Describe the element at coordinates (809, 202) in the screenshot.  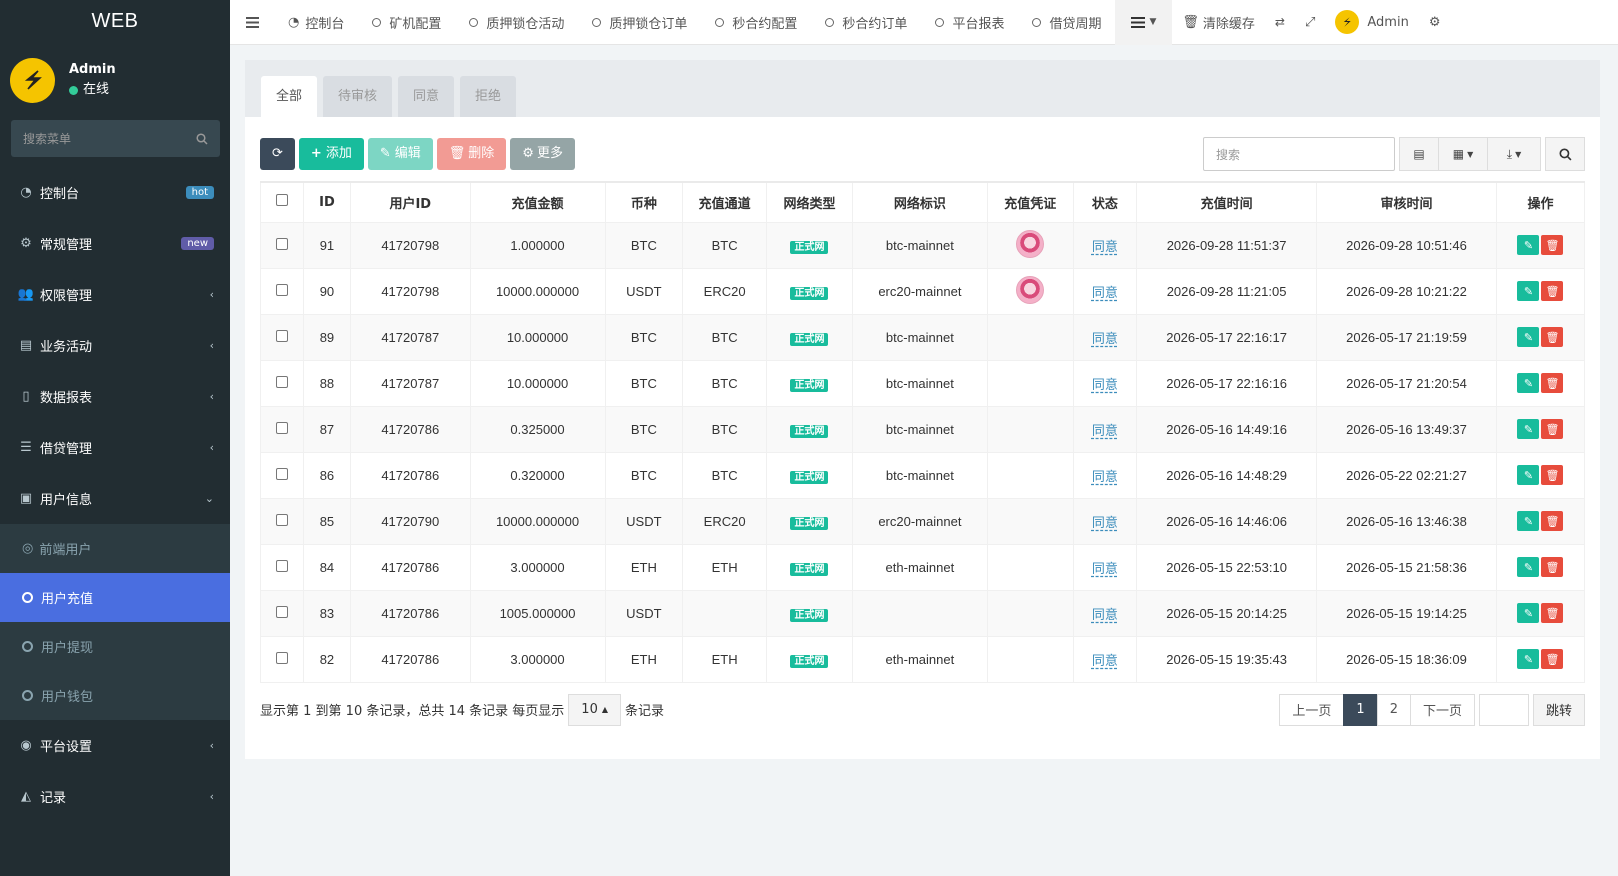
I see `column-header: 网络类型` at that location.